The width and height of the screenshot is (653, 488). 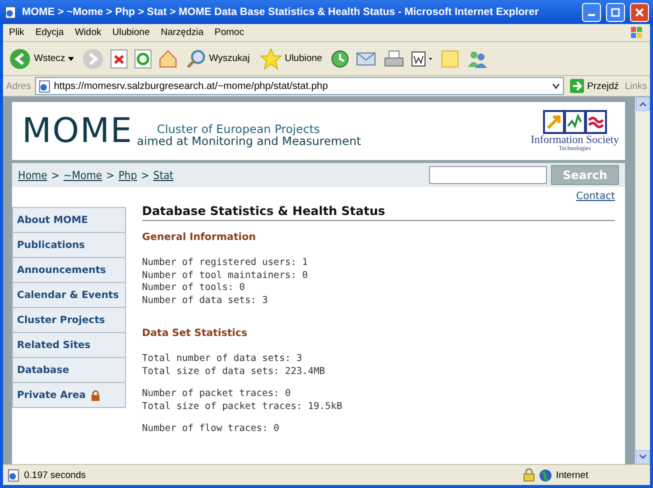 I want to click on maximize-button, so click(x=615, y=12).